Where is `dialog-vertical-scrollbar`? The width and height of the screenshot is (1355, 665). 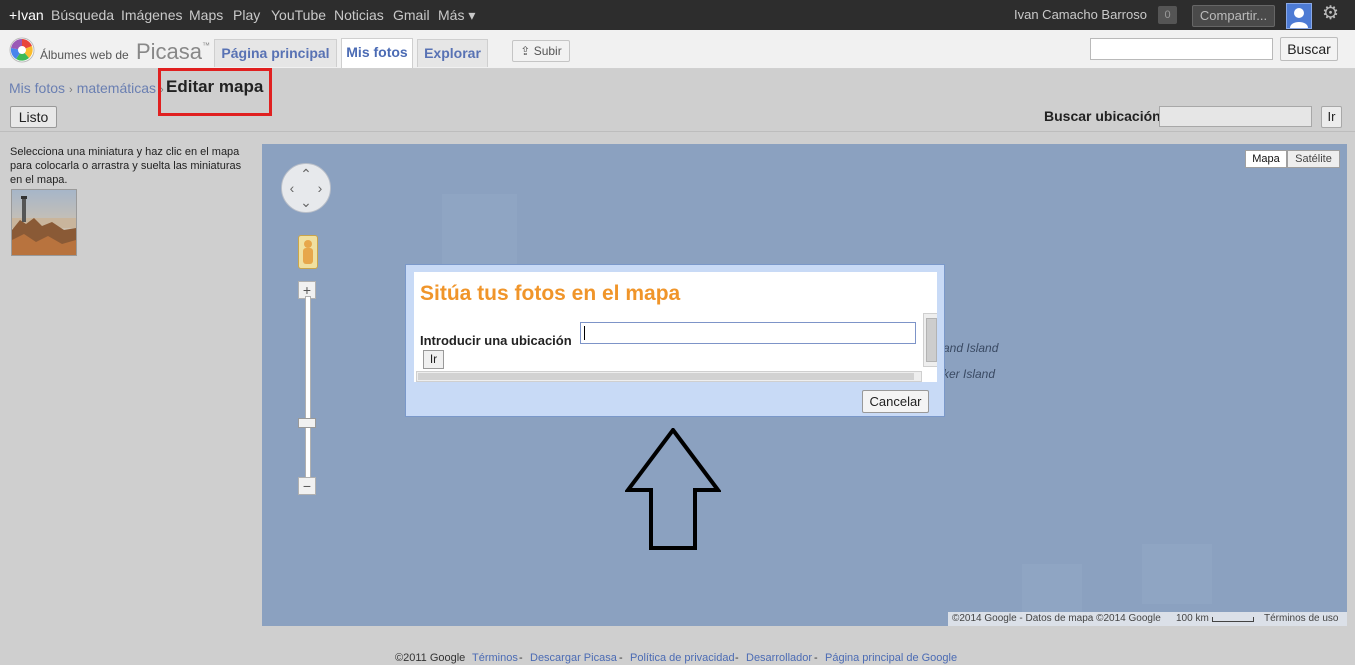
dialog-vertical-scrollbar is located at coordinates (930, 340).